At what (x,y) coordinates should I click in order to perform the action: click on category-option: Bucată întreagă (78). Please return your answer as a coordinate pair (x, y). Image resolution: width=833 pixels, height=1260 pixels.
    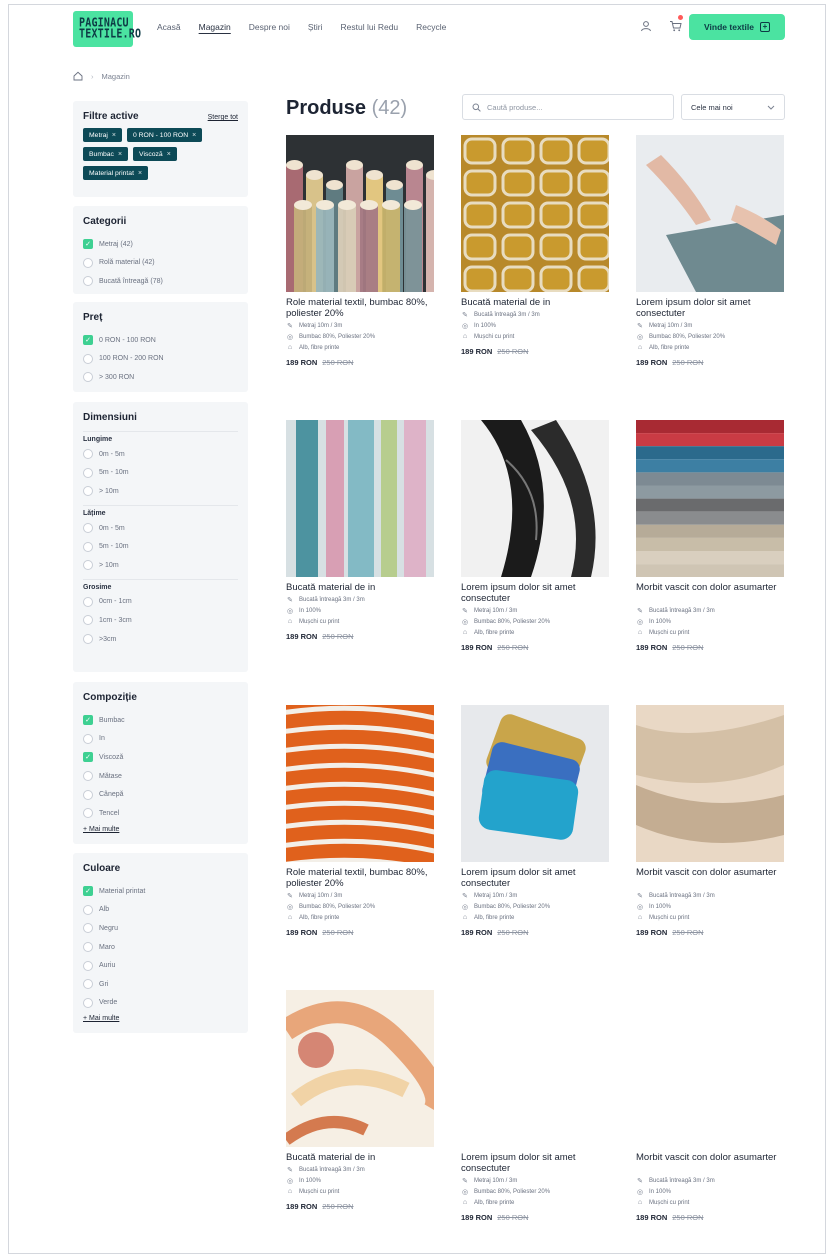
    Looking at the image, I should click on (160, 281).